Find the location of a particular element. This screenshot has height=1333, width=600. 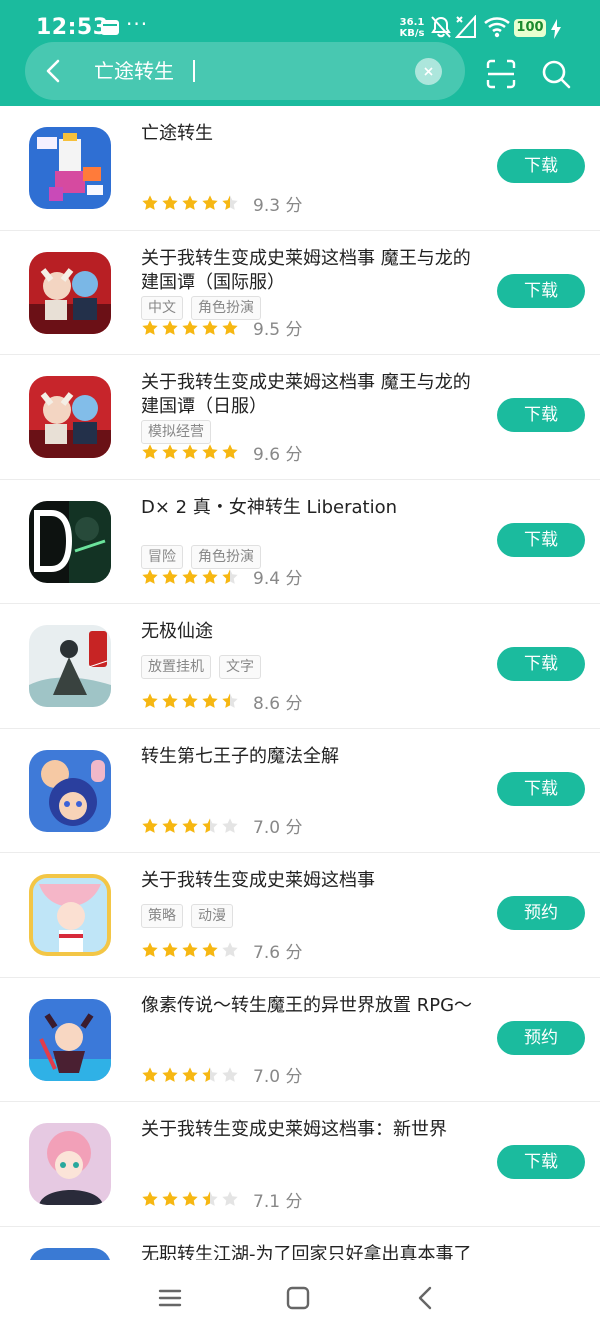

top-header: 12:53 ··· 36.1 KB/s 100 亡途转生 is located at coordinates (300, 53).